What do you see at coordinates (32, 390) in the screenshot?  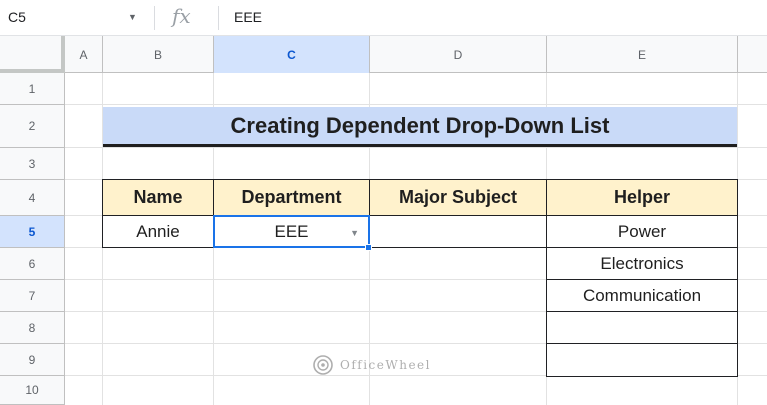 I see `row-header-10: 10` at bounding box center [32, 390].